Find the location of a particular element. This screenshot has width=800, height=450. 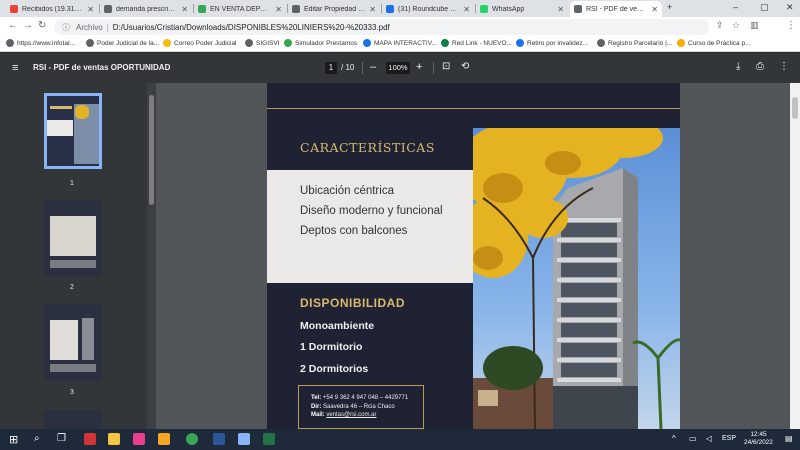

search-icon: ⌕ is located at coordinates (37, 438).